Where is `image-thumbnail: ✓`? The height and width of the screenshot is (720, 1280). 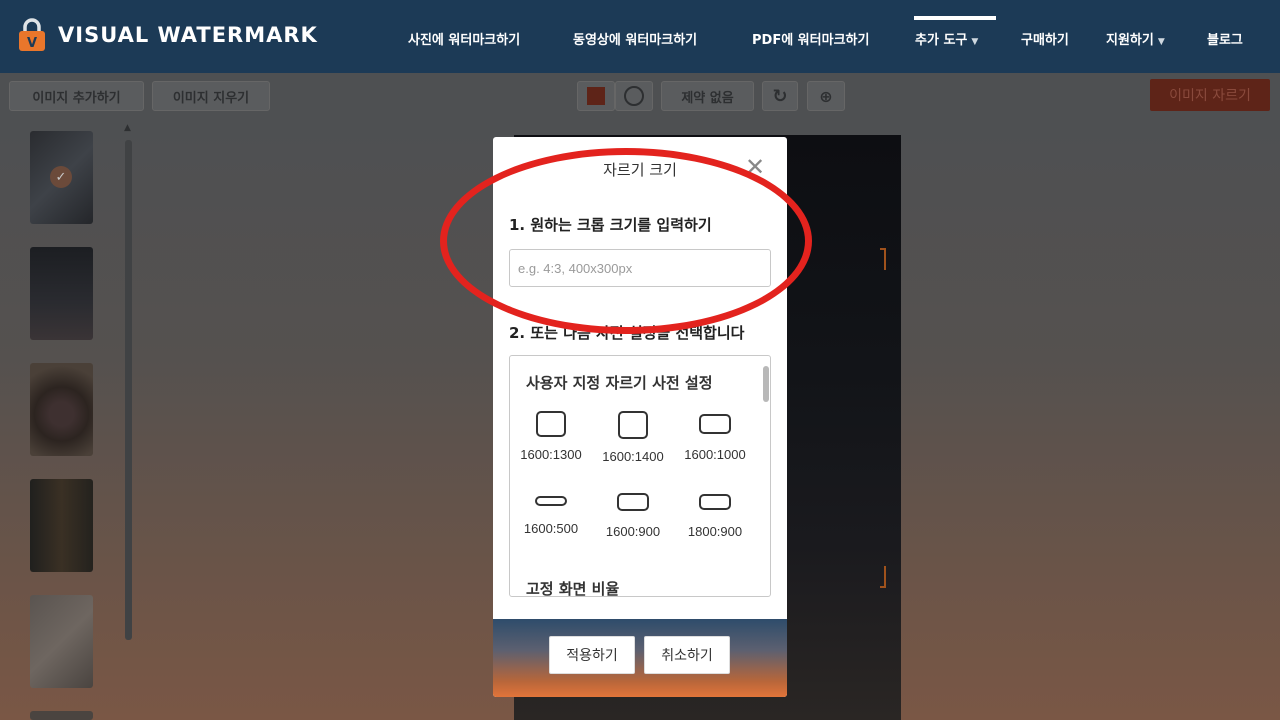 image-thumbnail: ✓ is located at coordinates (61, 177).